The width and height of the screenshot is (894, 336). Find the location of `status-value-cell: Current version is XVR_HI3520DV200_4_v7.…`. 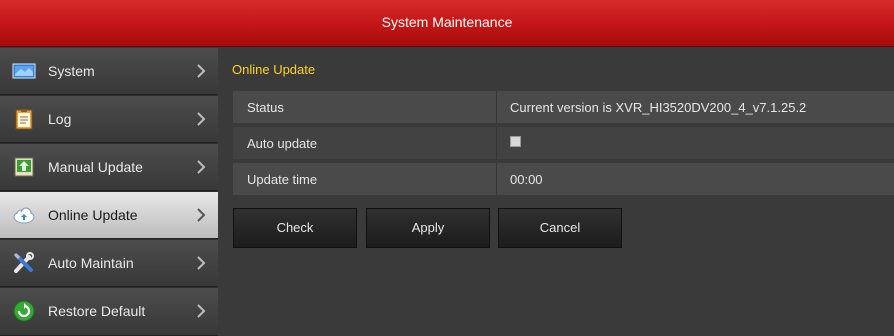

status-value-cell: Current version is XVR_HI3520DV200_4_v7.… is located at coordinates (695, 107).